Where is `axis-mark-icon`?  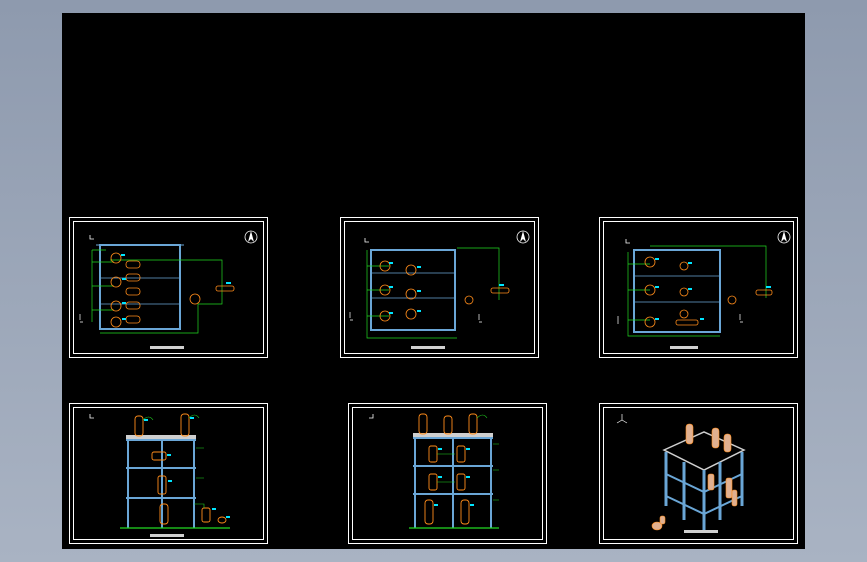 axis-mark-icon is located at coordinates (622, 419).